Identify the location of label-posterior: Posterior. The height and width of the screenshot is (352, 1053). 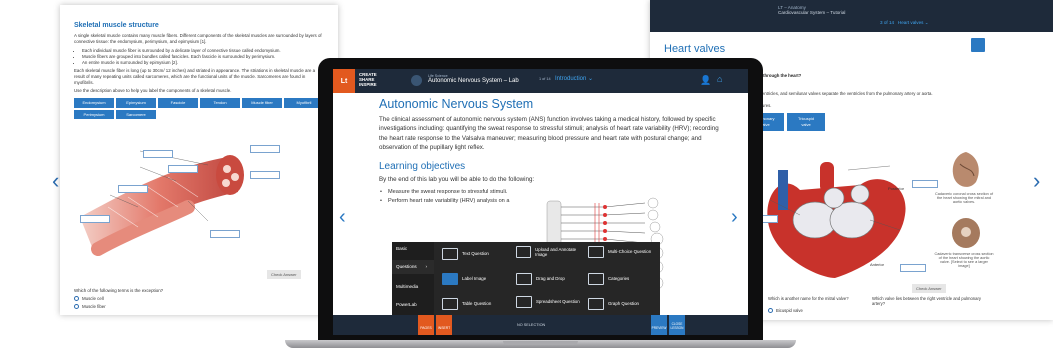
(896, 188).